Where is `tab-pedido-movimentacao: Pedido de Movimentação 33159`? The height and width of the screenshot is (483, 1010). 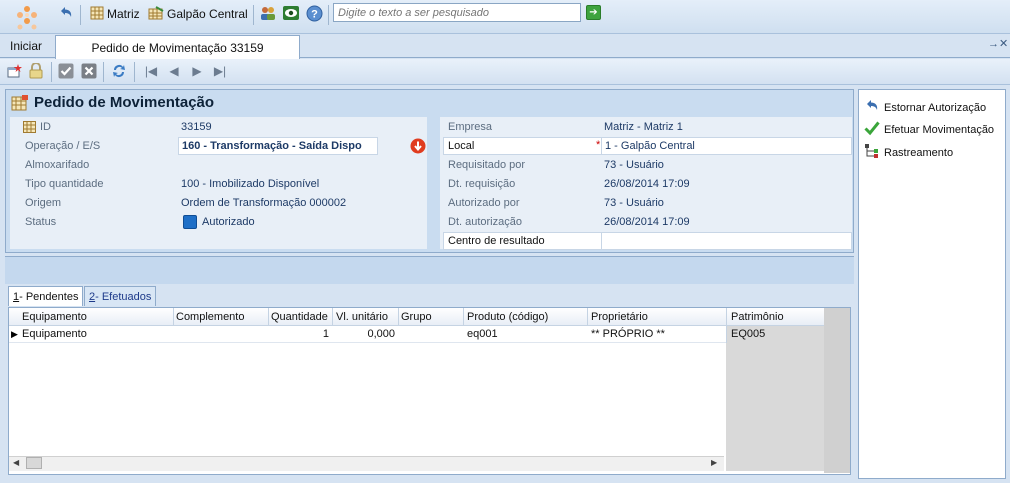 tab-pedido-movimentacao: Pedido de Movimentação 33159 is located at coordinates (177, 47).